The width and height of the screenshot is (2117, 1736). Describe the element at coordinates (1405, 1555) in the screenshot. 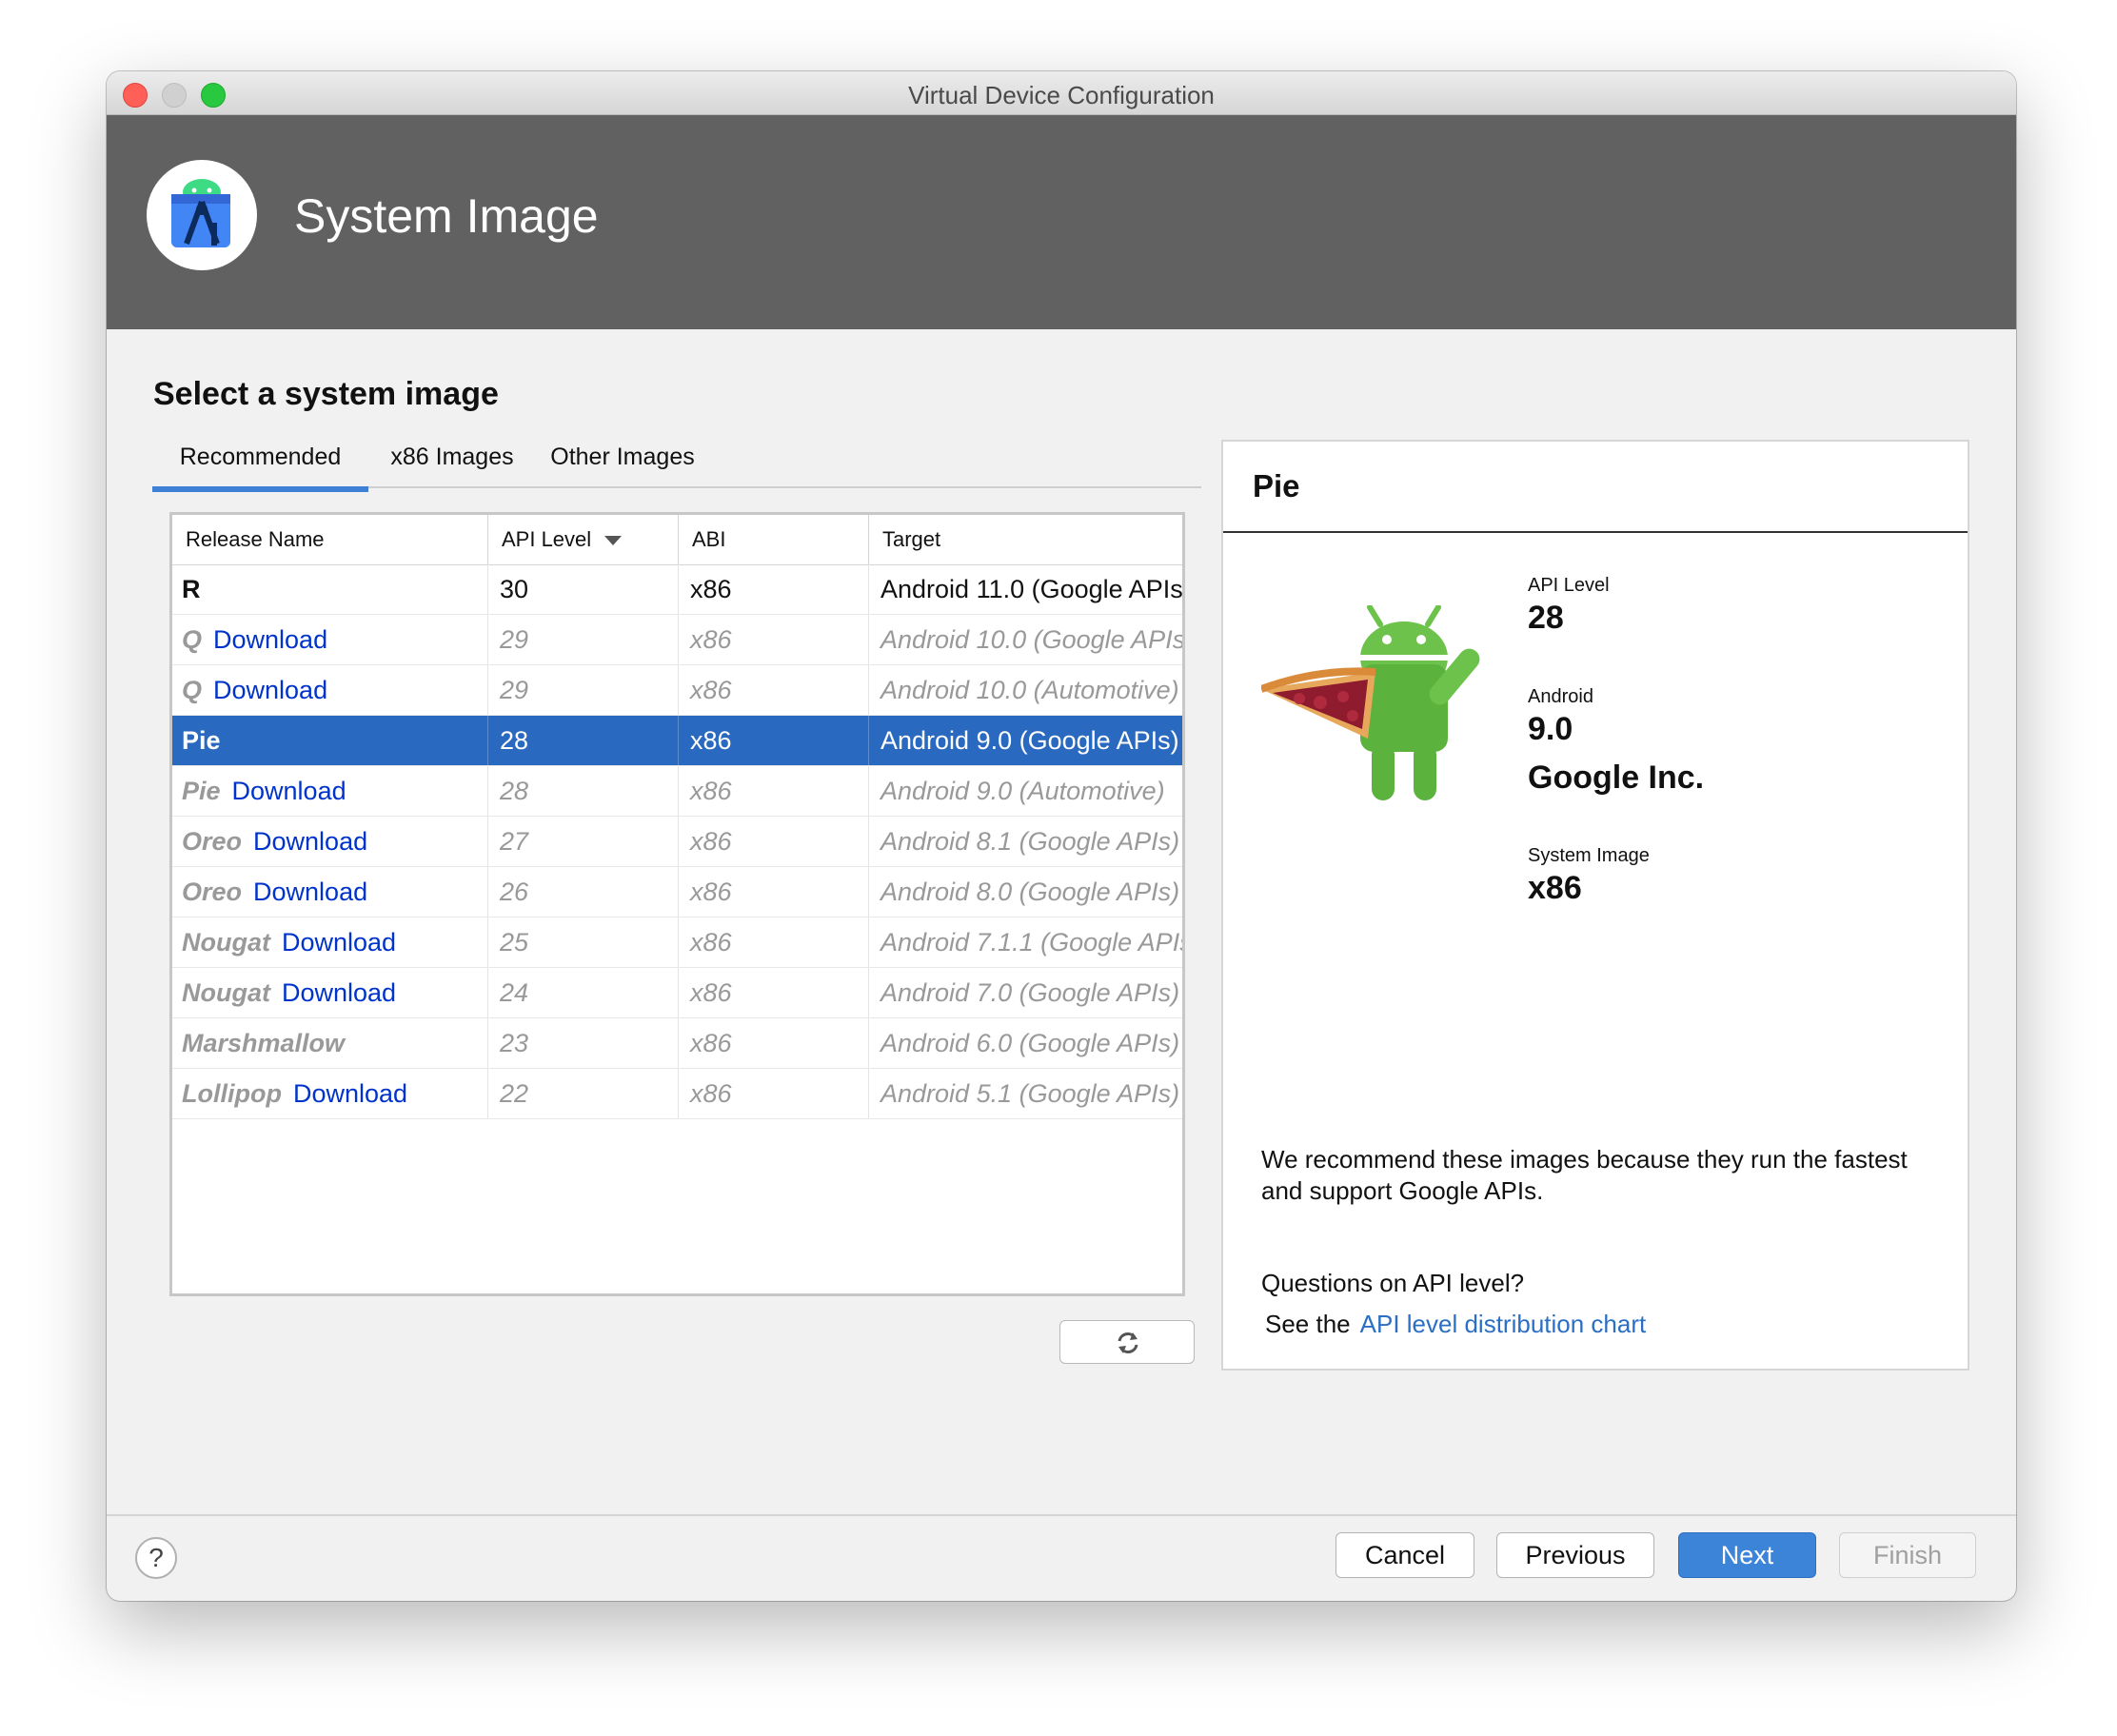

I see `cancel-button: Cancel` at that location.